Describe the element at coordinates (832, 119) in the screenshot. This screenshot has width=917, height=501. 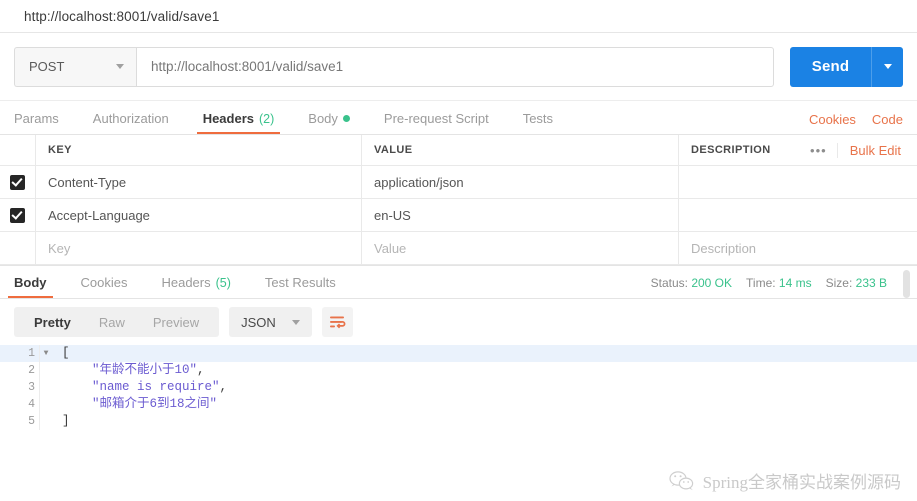
I see `cookies-link: Cookies` at that location.